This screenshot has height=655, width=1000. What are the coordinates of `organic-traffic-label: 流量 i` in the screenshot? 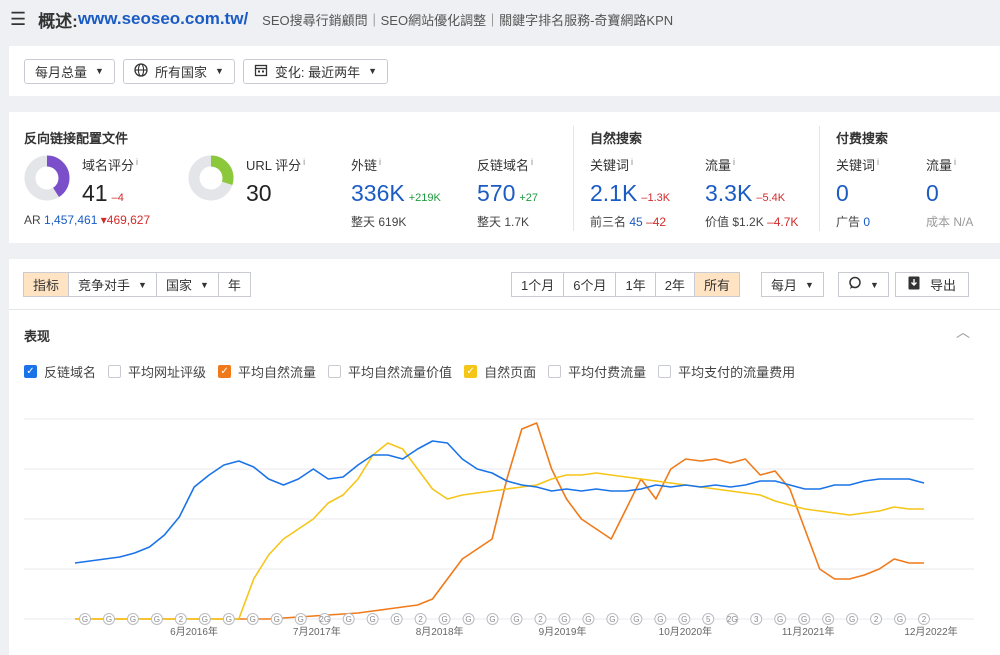 It's located at (720, 164).